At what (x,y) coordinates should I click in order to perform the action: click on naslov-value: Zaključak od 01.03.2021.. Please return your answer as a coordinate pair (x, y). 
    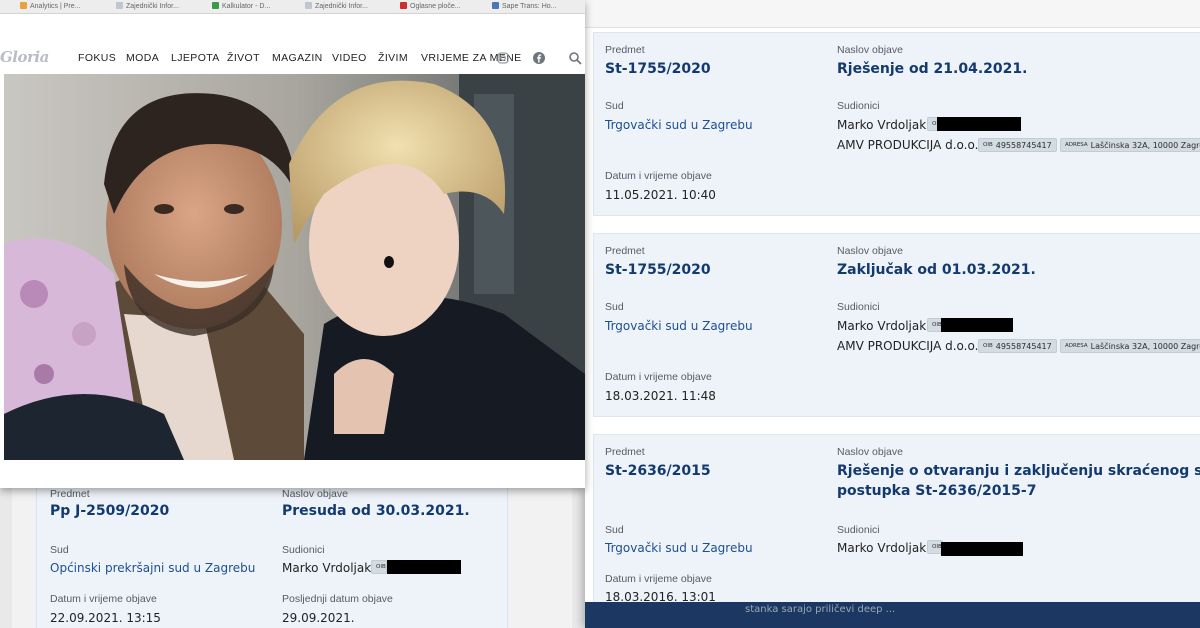
    Looking at the image, I should click on (936, 270).